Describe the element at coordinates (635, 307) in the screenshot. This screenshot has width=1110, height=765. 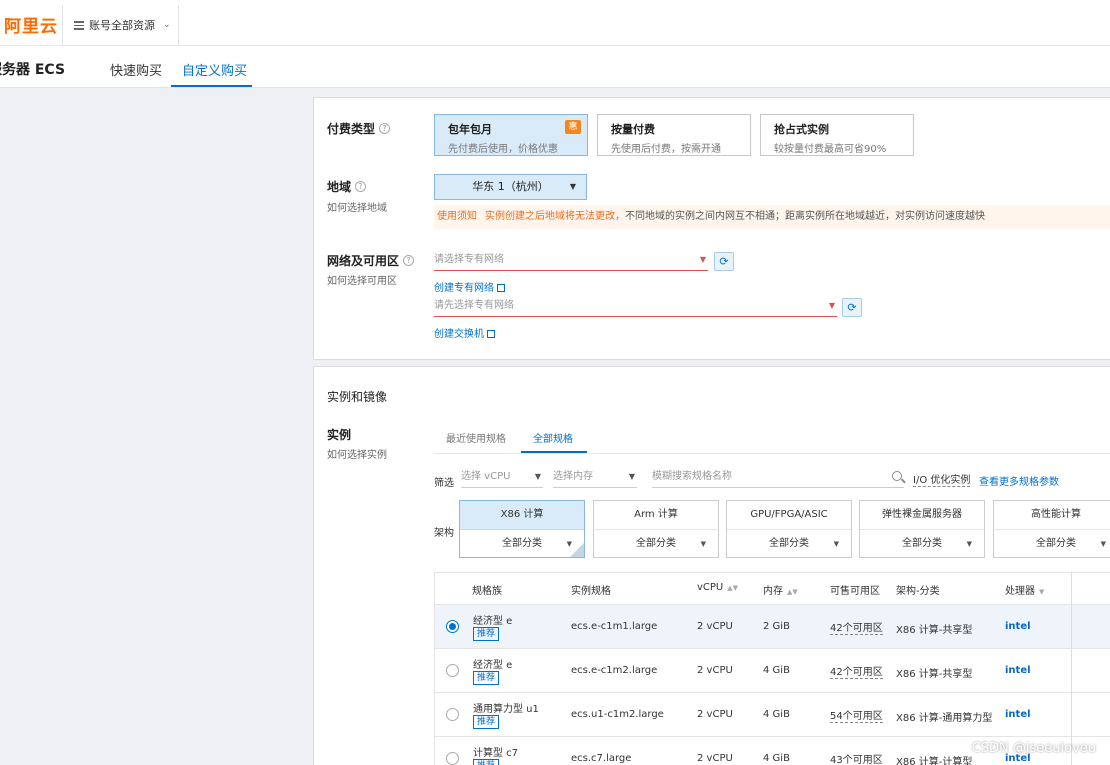
I see `vswitch-select: 请先选择专有网络 ▼` at that location.